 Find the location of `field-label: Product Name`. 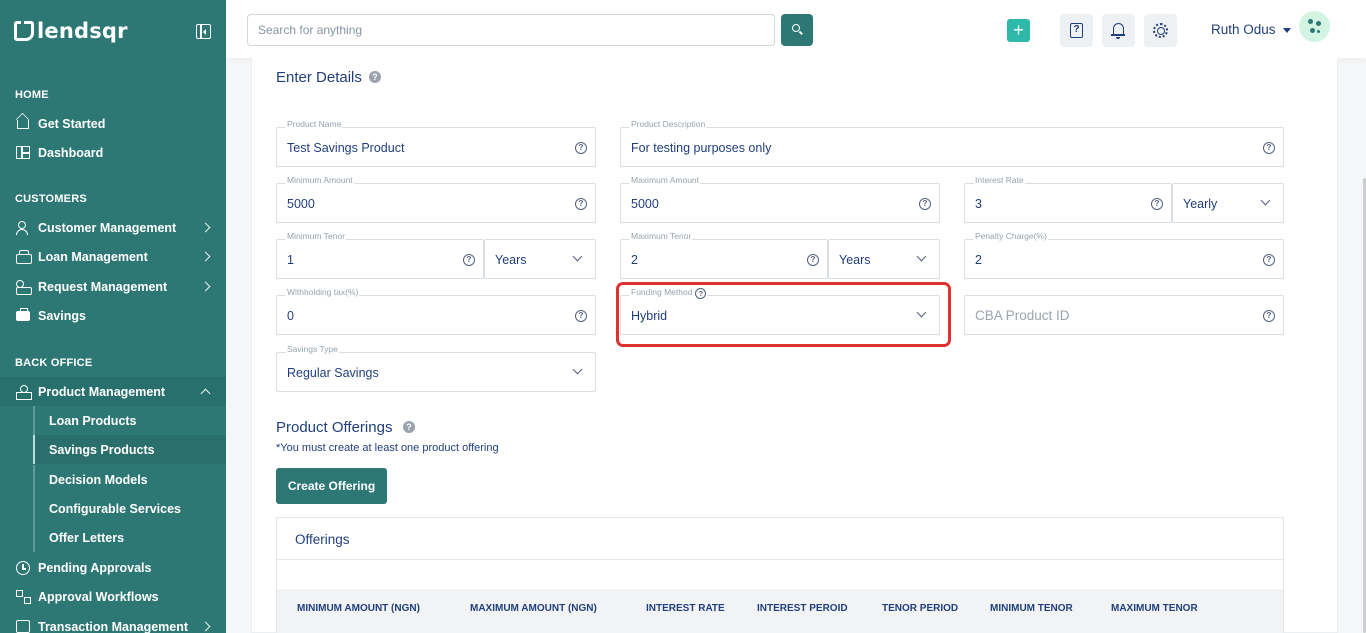

field-label: Product Name is located at coordinates (314, 124).